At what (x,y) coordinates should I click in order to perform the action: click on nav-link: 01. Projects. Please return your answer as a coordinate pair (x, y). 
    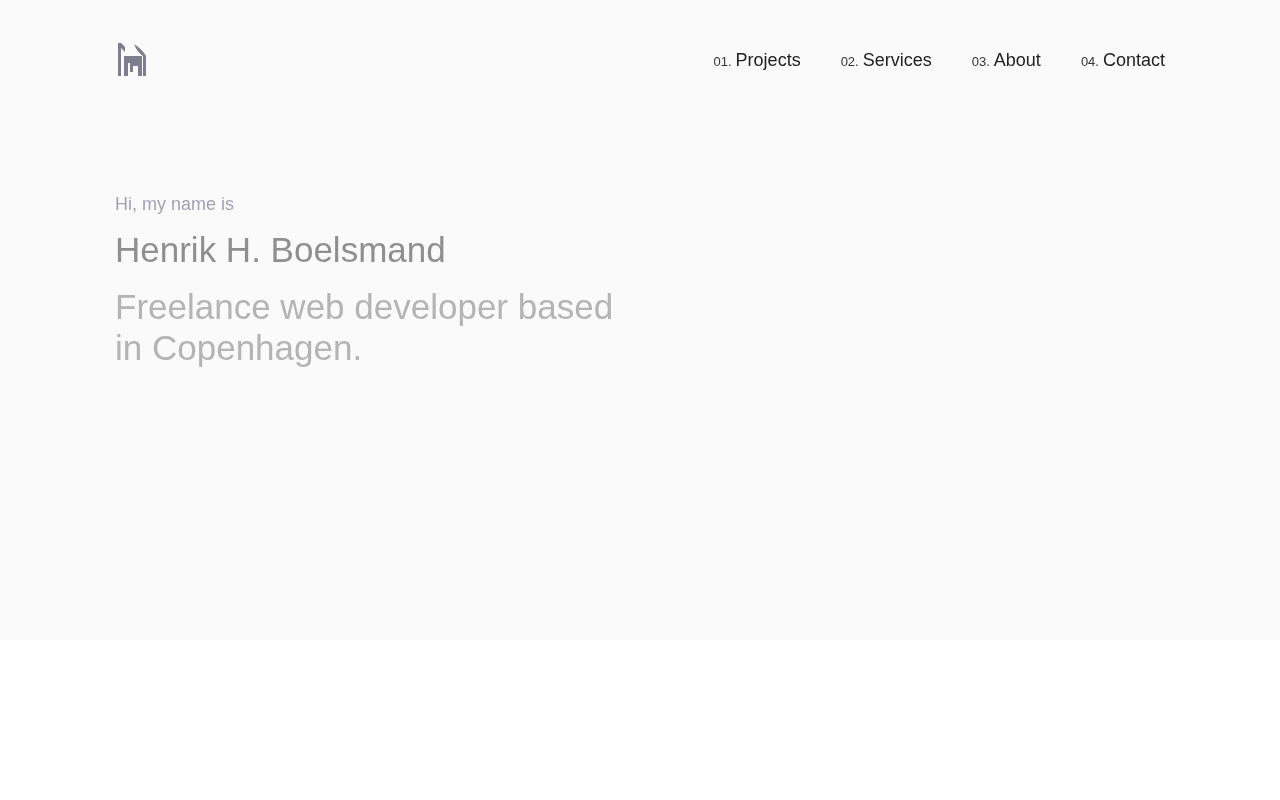
    Looking at the image, I should click on (757, 60).